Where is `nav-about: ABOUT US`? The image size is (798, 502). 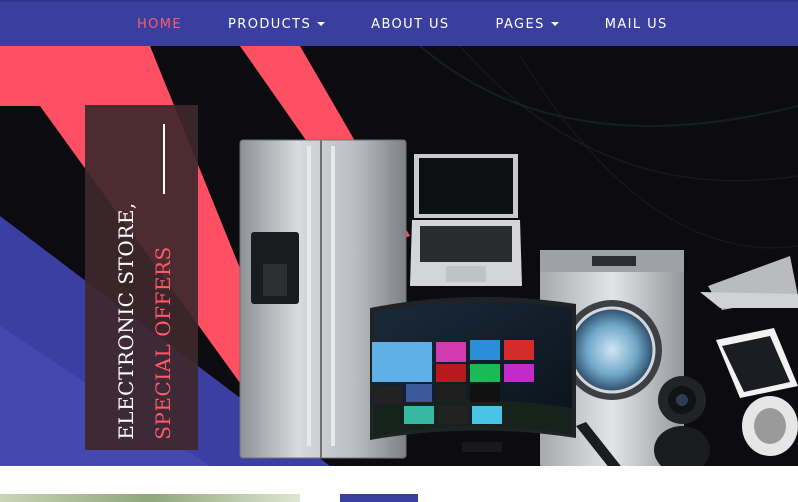 nav-about: ABOUT US is located at coordinates (410, 24).